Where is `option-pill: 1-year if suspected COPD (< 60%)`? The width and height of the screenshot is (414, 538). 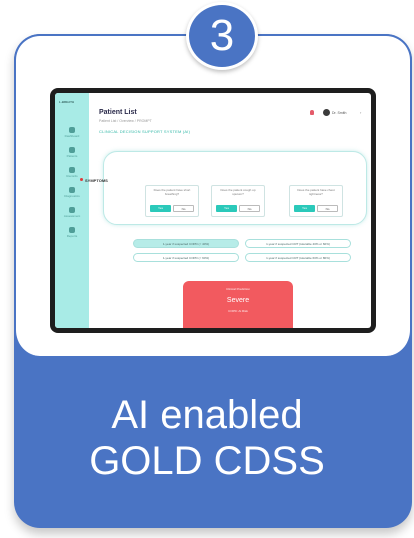
option-pill: 1-year if suspected COPD (< 60%) is located at coordinates (186, 257).